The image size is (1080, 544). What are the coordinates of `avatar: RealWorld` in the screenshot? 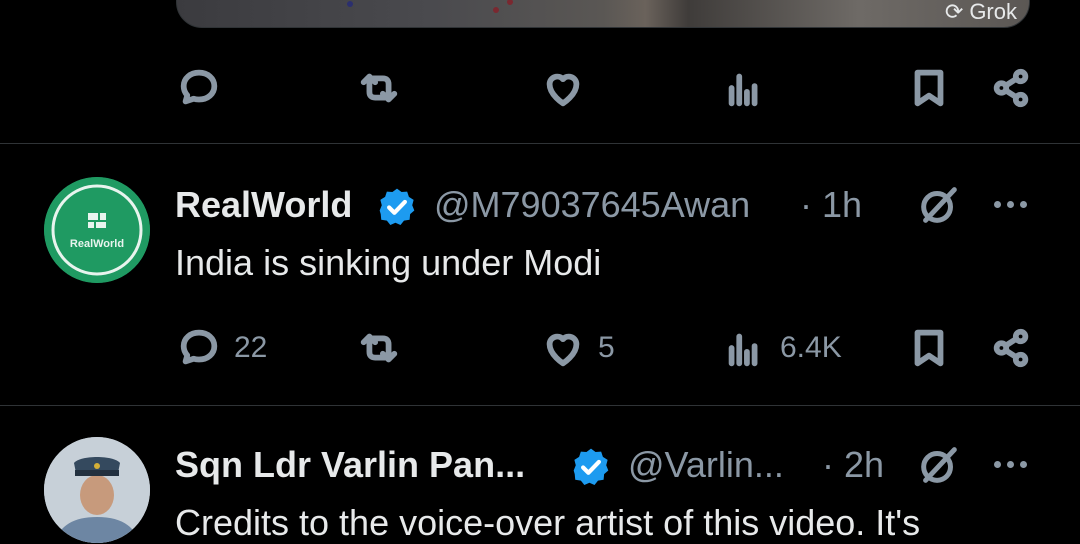 It's located at (97, 230).